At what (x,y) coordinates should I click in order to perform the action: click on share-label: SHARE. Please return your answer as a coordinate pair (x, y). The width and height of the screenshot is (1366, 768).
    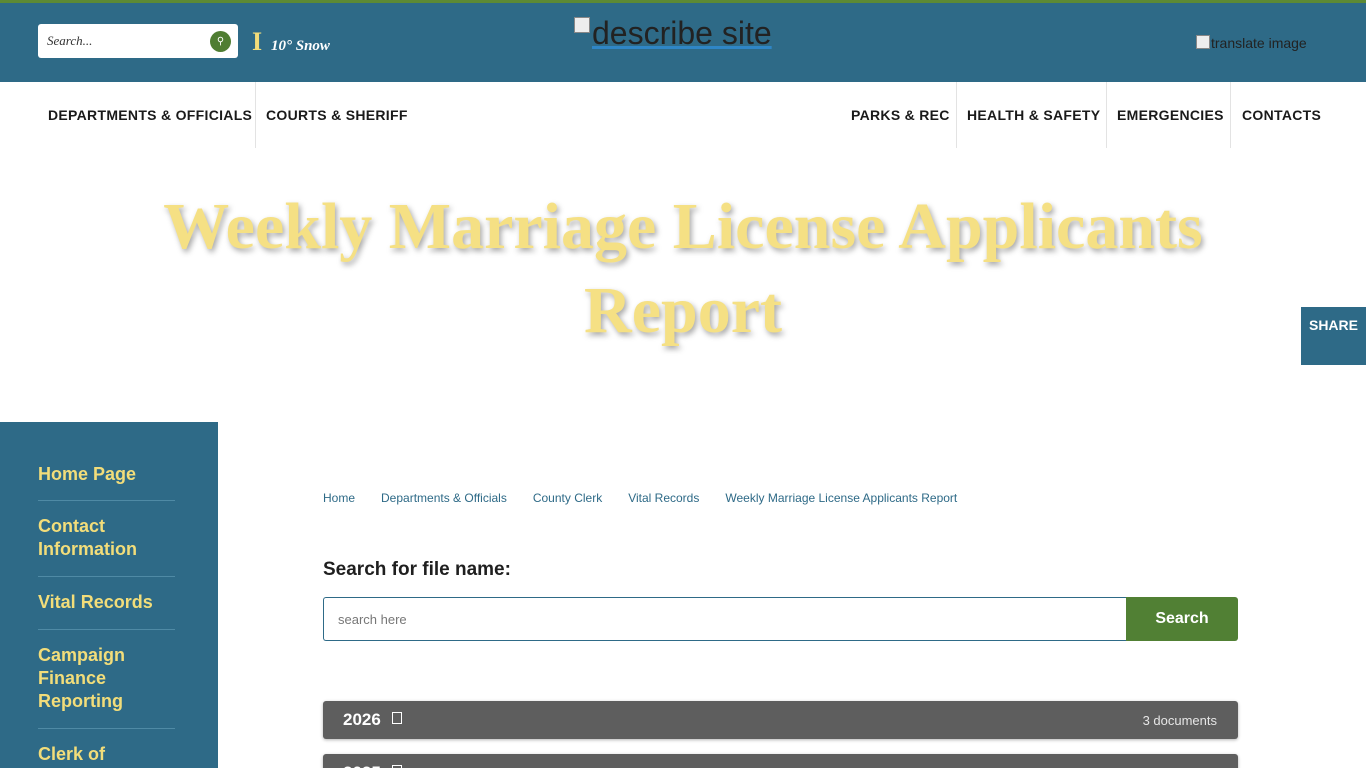
    Looking at the image, I should click on (1333, 325).